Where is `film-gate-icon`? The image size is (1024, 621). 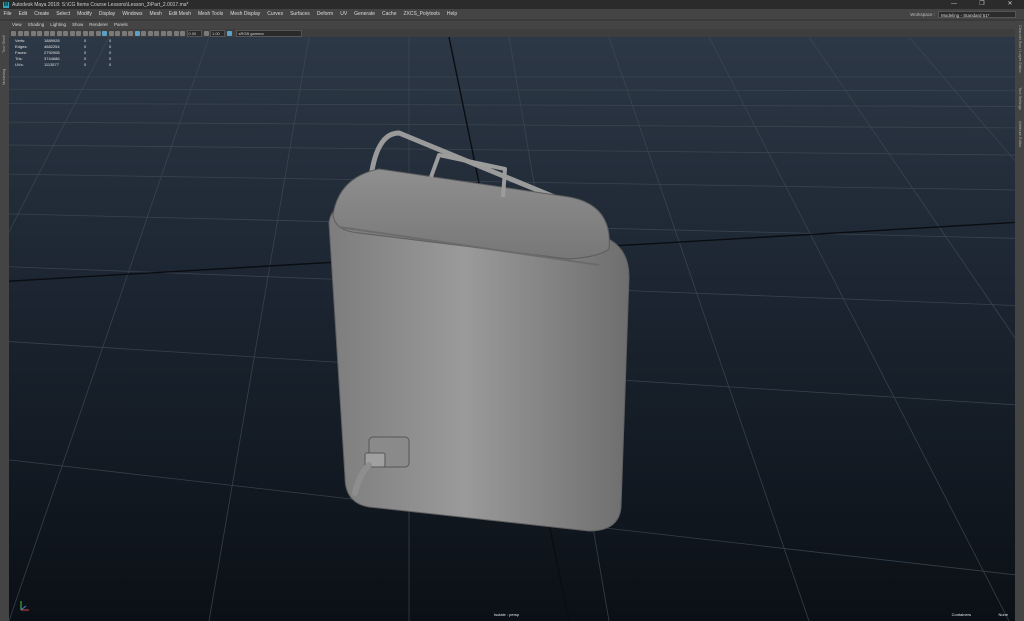 film-gate-icon is located at coordinates (59, 33).